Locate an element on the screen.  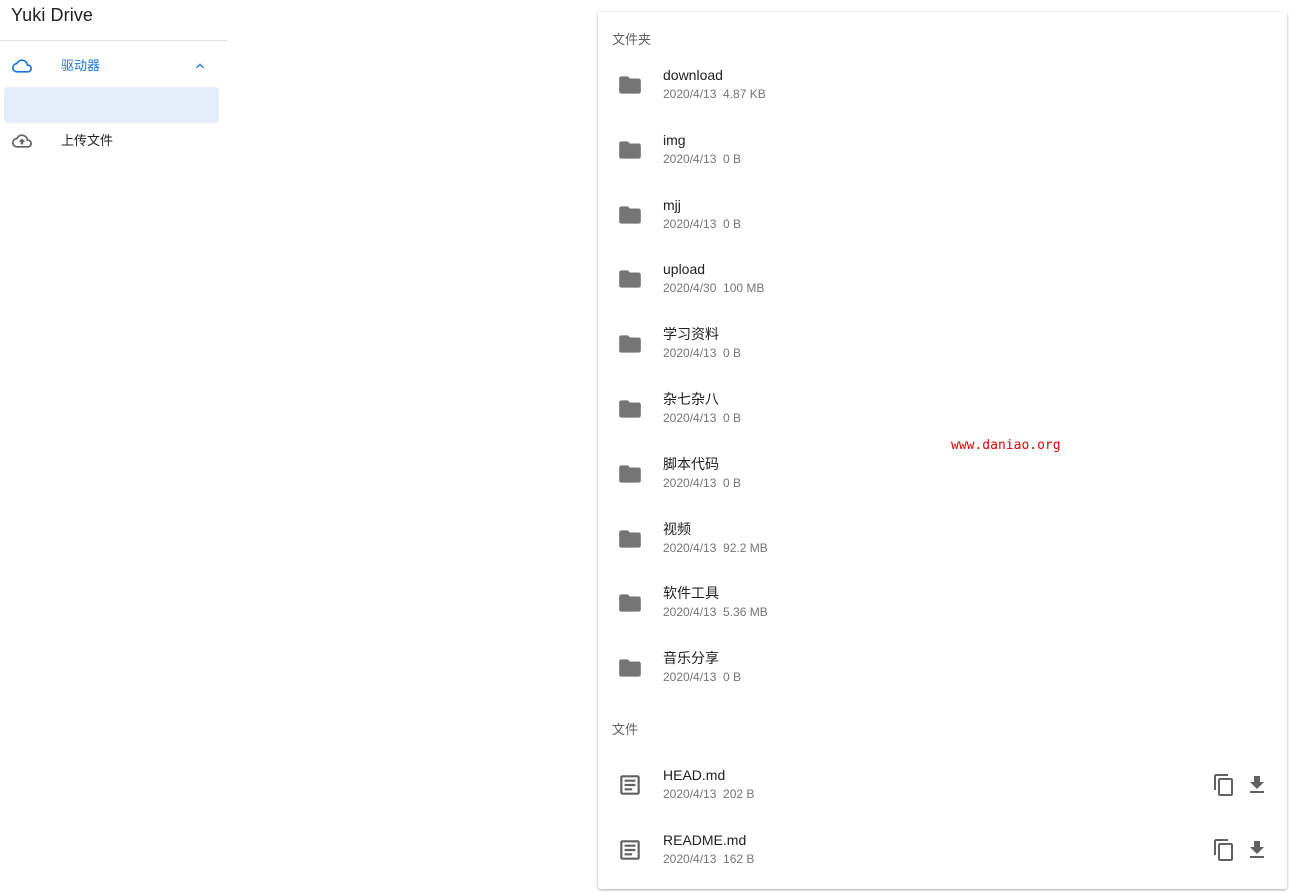
folder-row: 学习资料 2020/4/13 0 B is located at coordinates (942, 344).